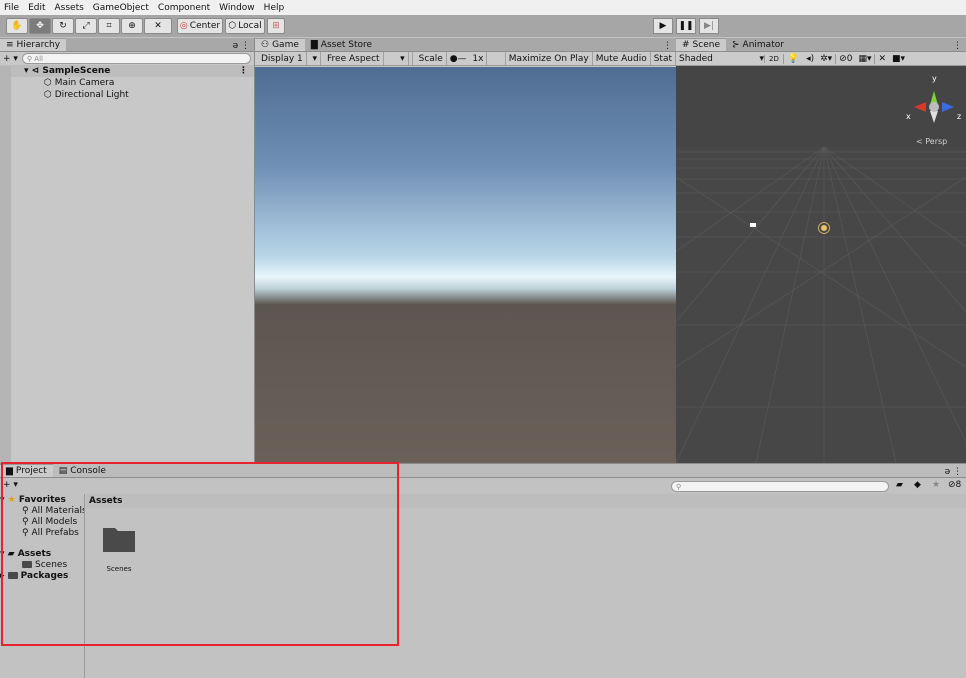  I want to click on game-menu-icon: ⋮, so click(667, 46).